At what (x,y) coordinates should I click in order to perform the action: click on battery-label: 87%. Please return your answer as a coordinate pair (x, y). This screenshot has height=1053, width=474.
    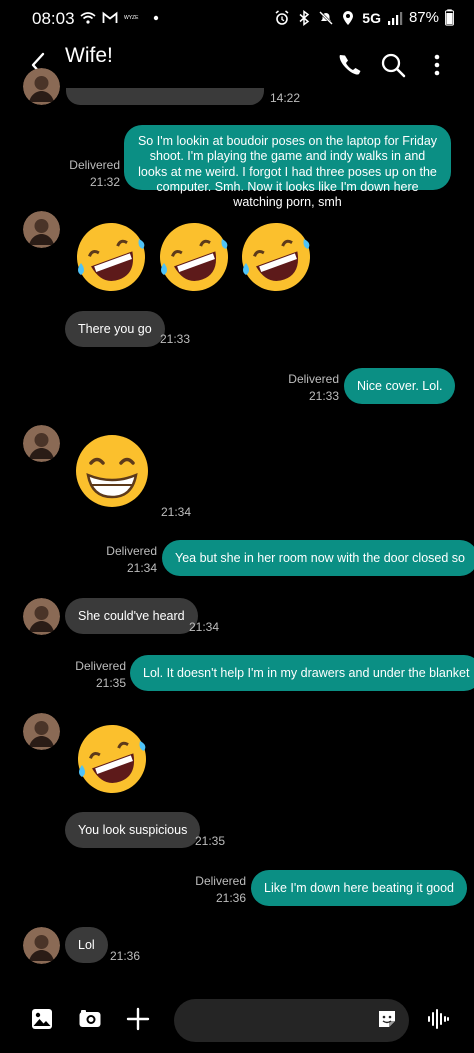
    Looking at the image, I should click on (423, 17).